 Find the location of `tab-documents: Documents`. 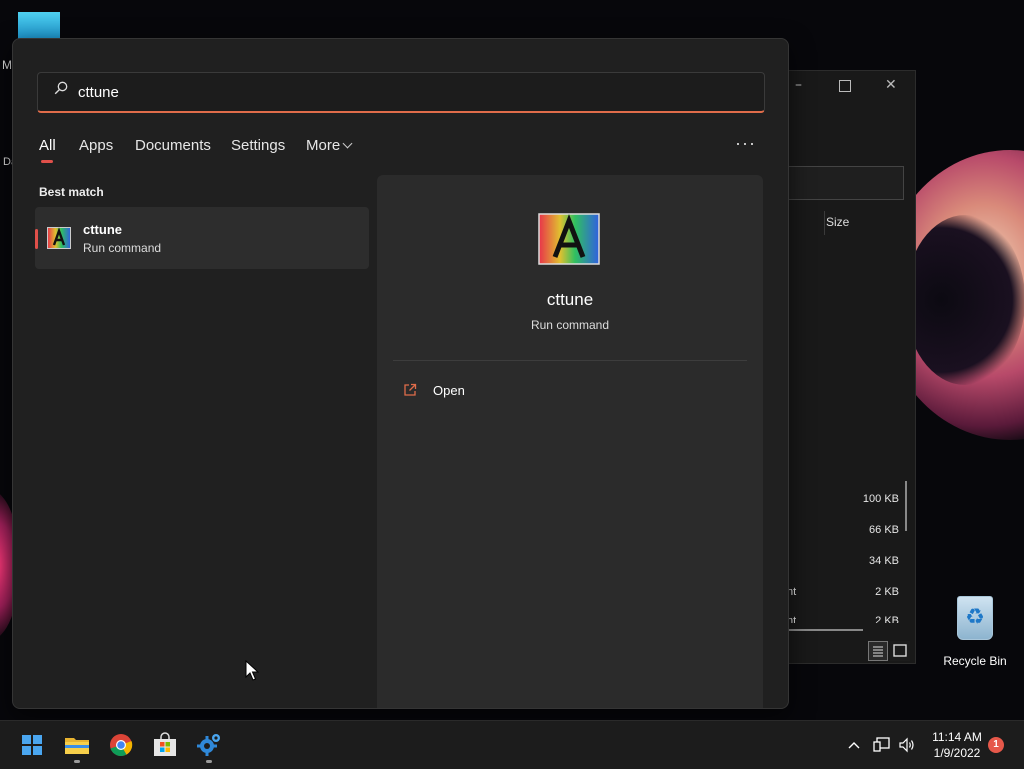

tab-documents: Documents is located at coordinates (173, 145).